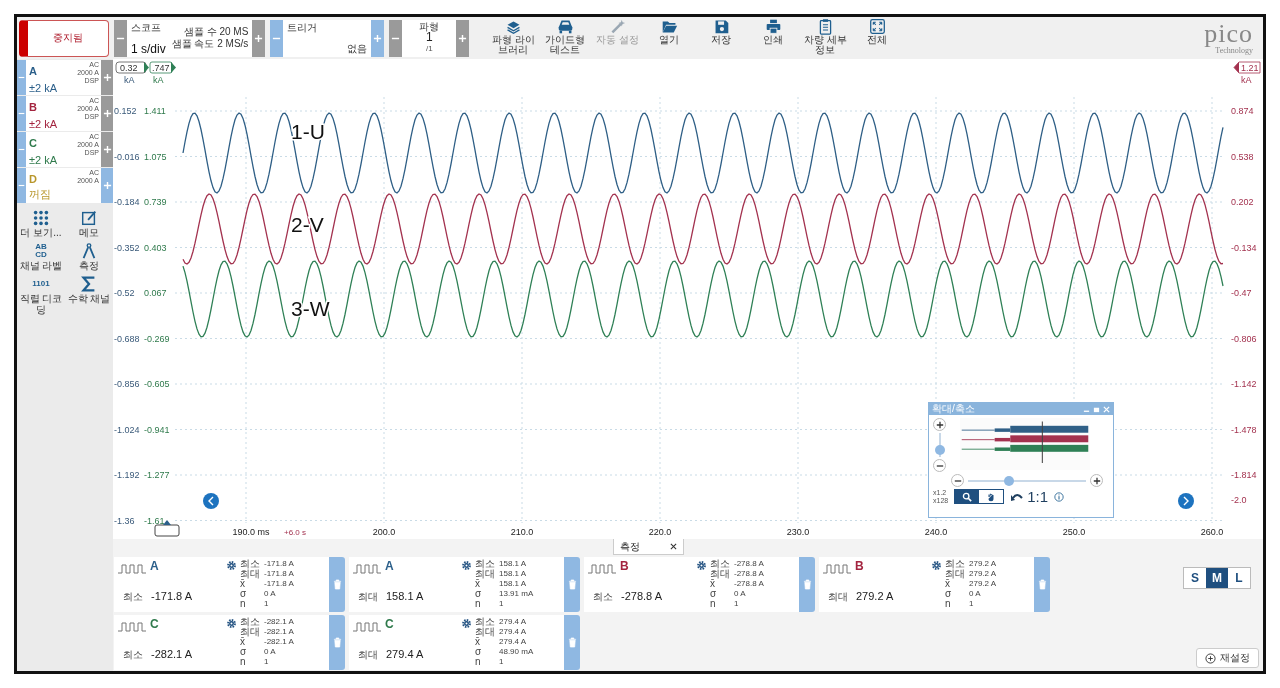 This screenshot has width=1280, height=688. What do you see at coordinates (660, 532) in the screenshot?
I see `axis-tick-label: 220.0` at bounding box center [660, 532].